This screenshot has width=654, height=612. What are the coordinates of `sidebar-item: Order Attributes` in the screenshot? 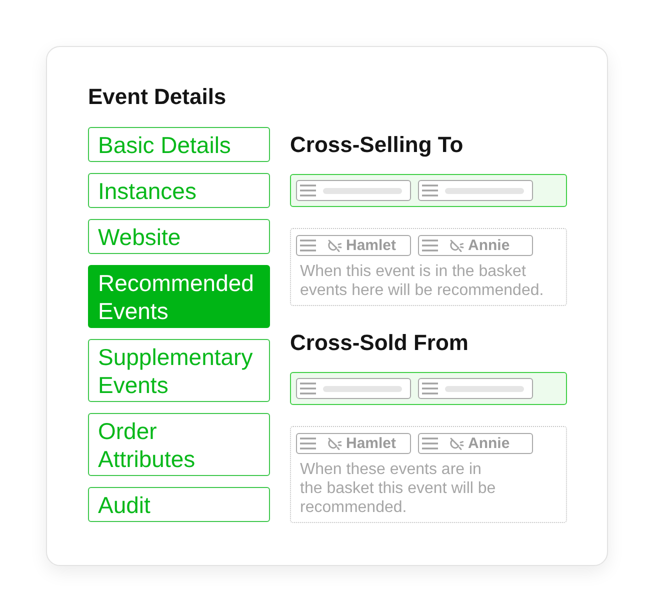 It's located at (179, 444).